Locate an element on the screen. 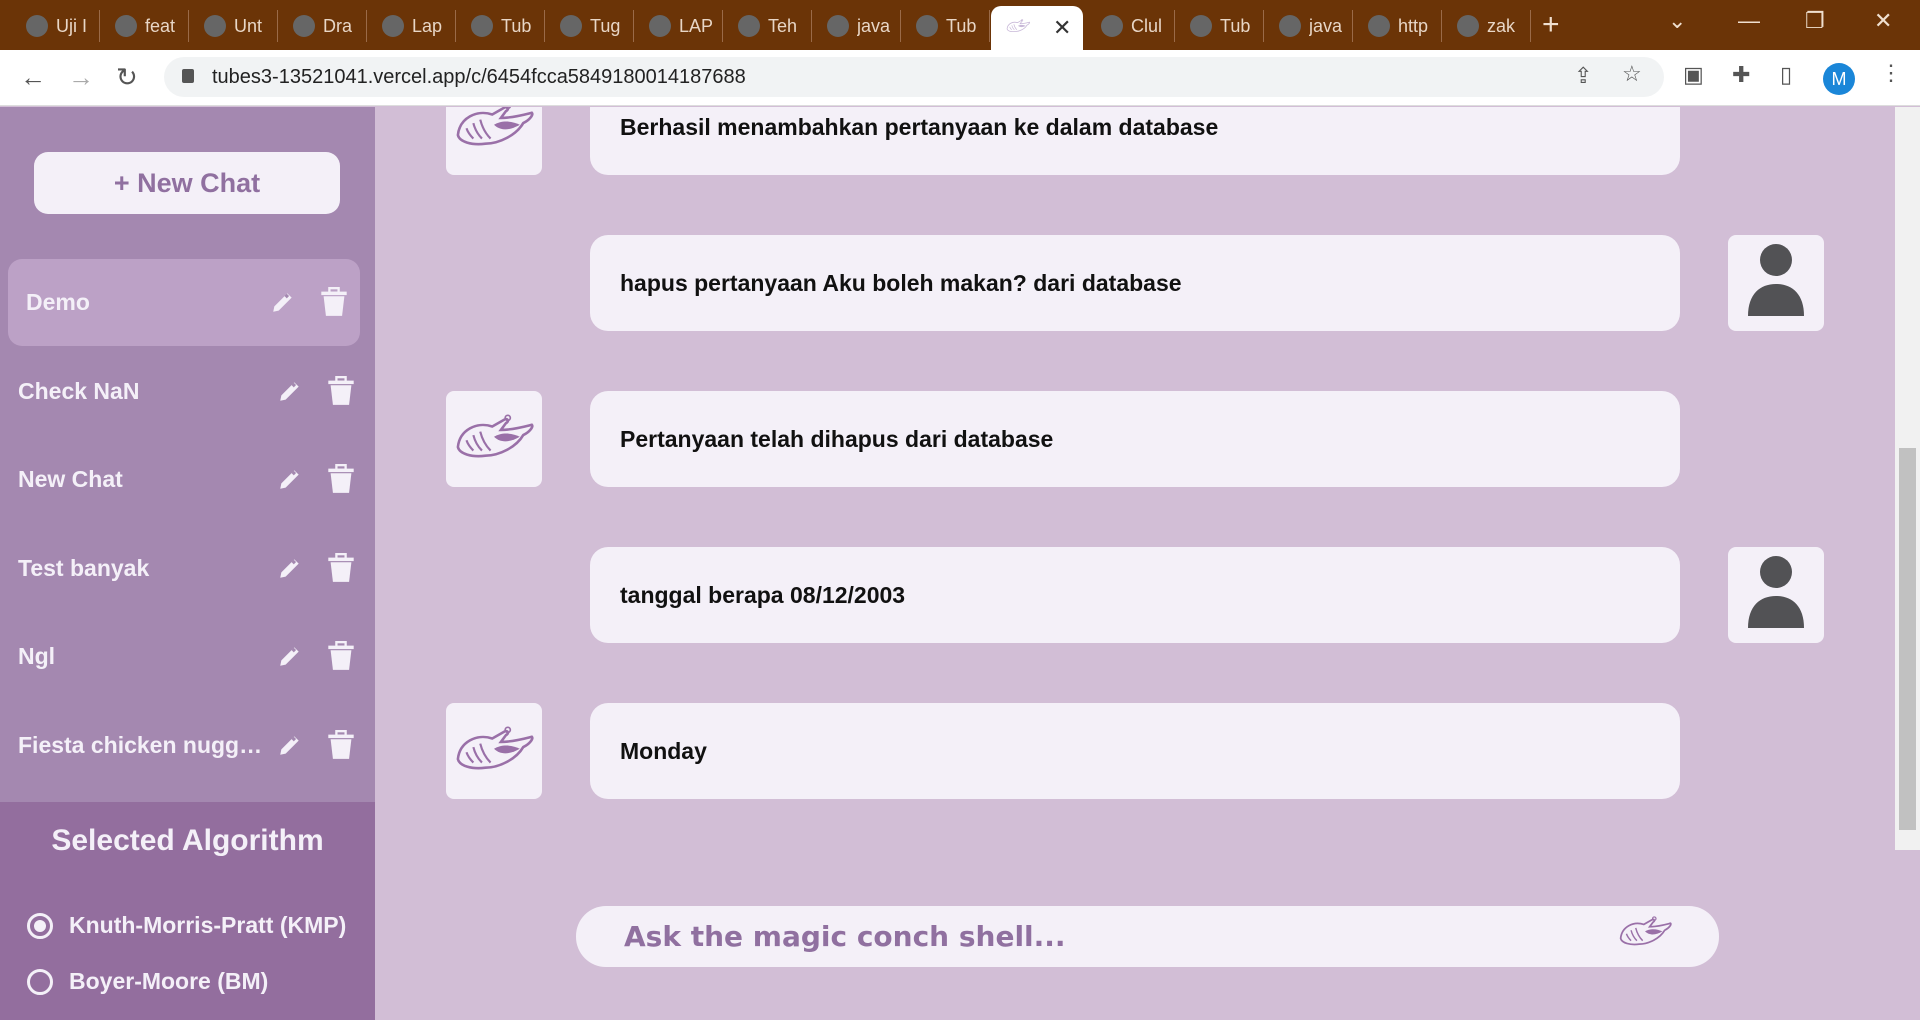 The height and width of the screenshot is (1020, 1920). chat-history-item: New Chat is located at coordinates (184, 479).